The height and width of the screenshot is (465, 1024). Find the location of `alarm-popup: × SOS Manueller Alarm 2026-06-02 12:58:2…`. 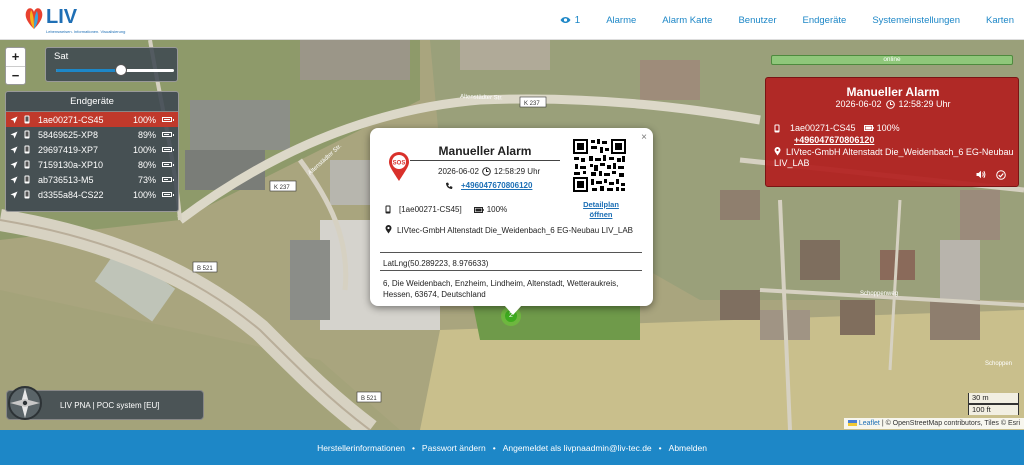

alarm-popup: × SOS Manueller Alarm 2026-06-02 12:58:2… is located at coordinates (511, 217).